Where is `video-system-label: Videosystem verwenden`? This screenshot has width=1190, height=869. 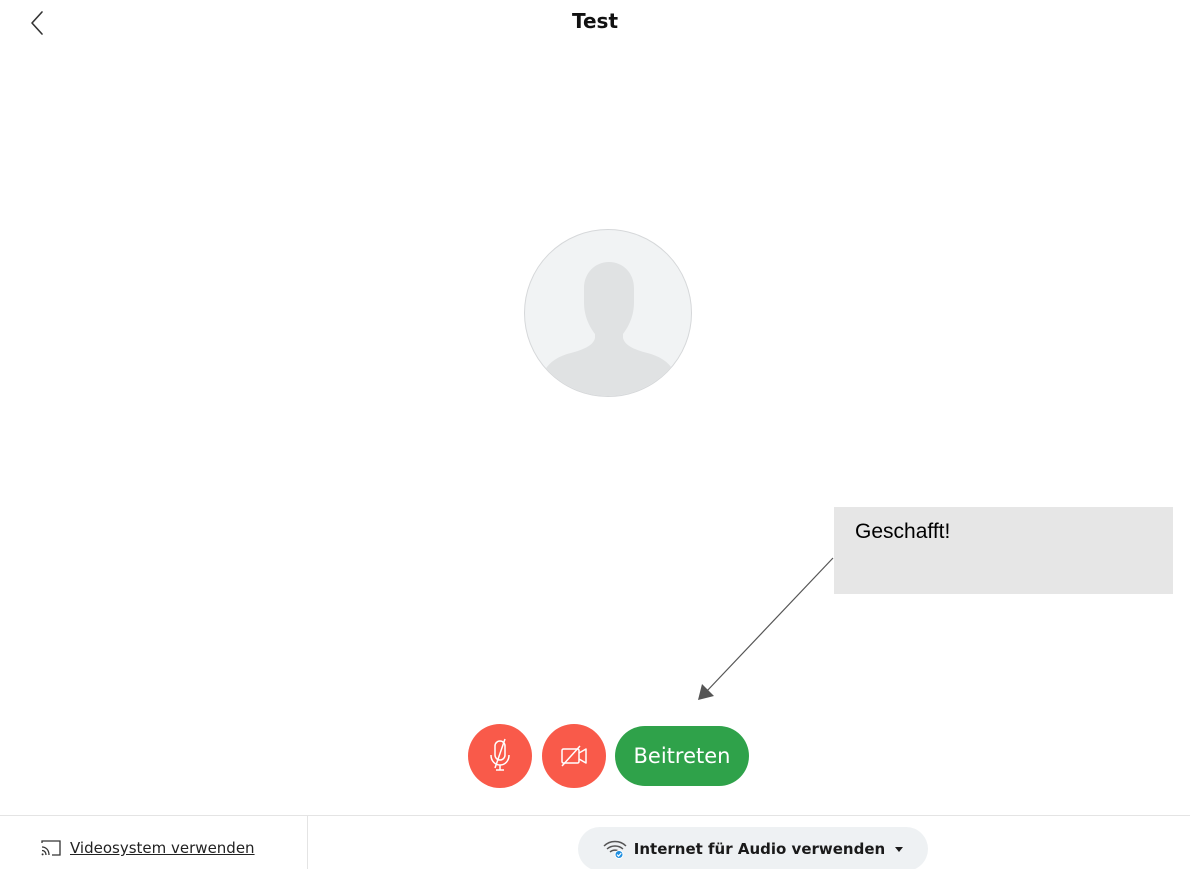 video-system-label: Videosystem verwenden is located at coordinates (162, 848).